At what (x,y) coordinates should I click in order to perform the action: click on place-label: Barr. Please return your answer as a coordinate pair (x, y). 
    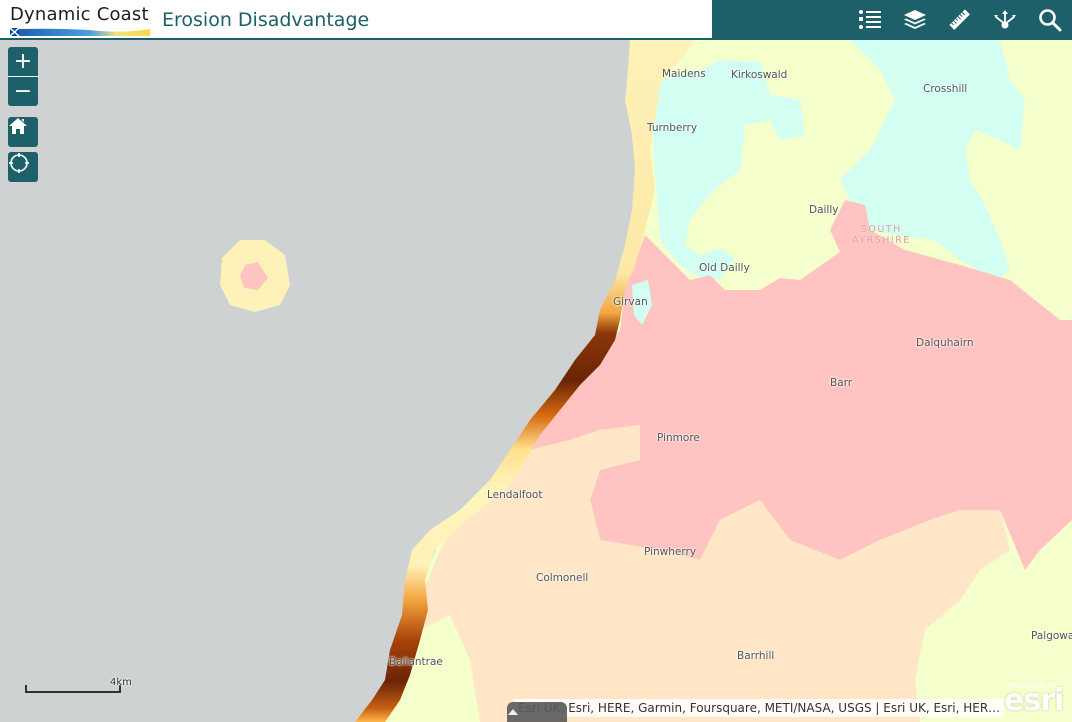
    Looking at the image, I should click on (841, 383).